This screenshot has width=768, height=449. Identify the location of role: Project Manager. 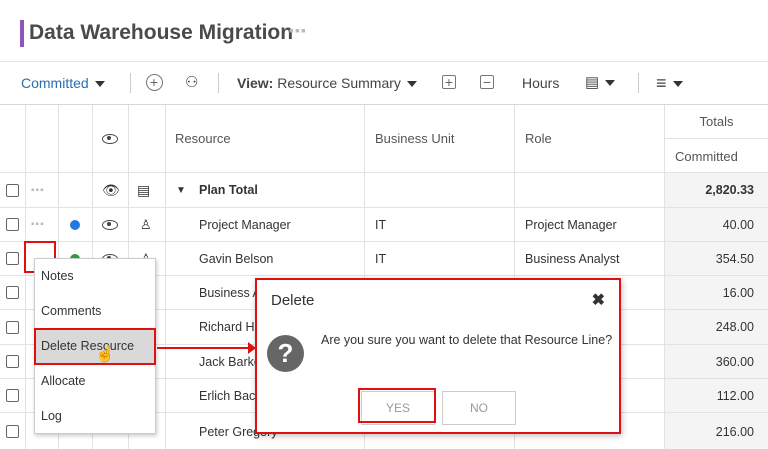
(571, 224).